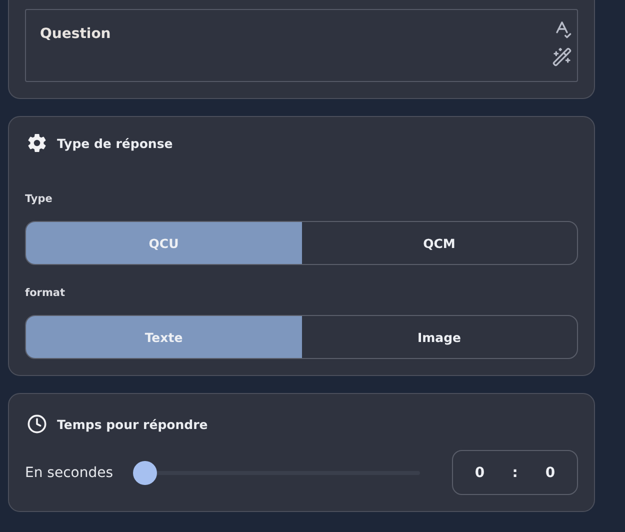 Image resolution: width=625 pixels, height=532 pixels. What do you see at coordinates (301, 45) in the screenshot?
I see `question-field: Question` at bounding box center [301, 45].